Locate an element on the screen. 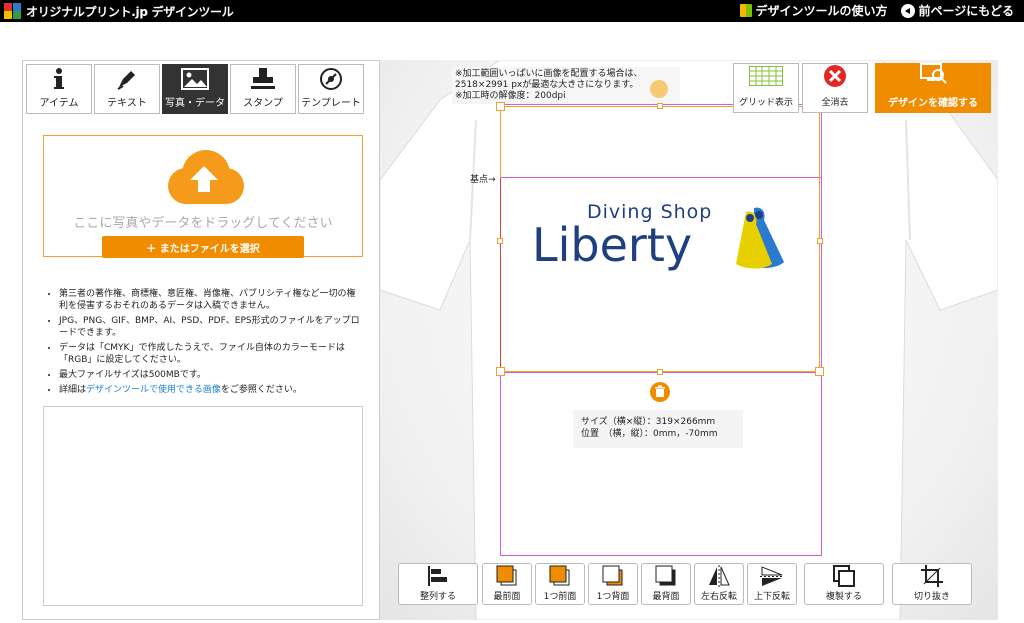  tool-label: 1つ前面 is located at coordinates (560, 597).